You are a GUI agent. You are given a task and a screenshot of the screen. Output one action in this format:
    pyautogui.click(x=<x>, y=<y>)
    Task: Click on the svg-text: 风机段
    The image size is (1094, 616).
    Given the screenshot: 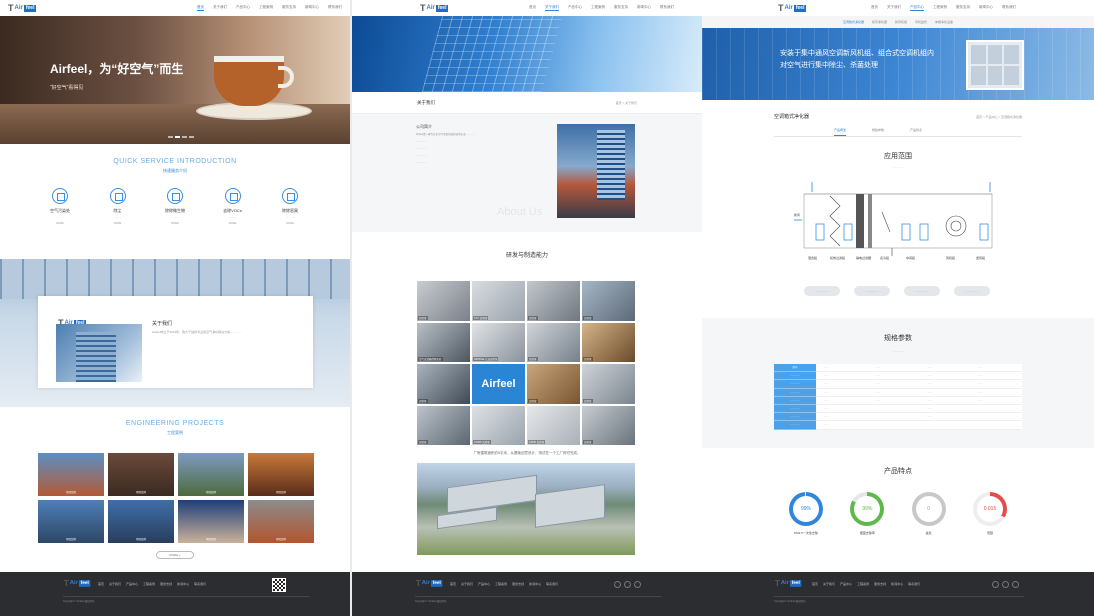 What is the action you would take?
    pyautogui.click(x=950, y=257)
    